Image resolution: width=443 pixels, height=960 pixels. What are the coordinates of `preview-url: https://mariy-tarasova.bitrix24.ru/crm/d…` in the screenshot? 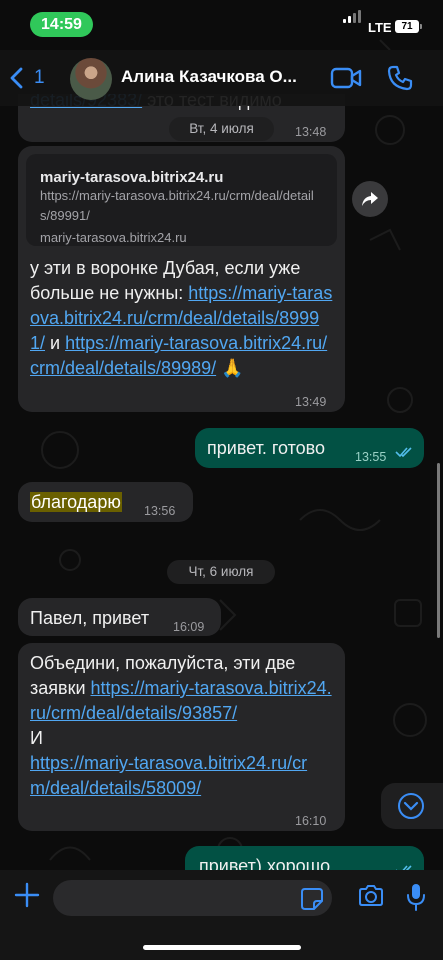 It's located at (177, 205).